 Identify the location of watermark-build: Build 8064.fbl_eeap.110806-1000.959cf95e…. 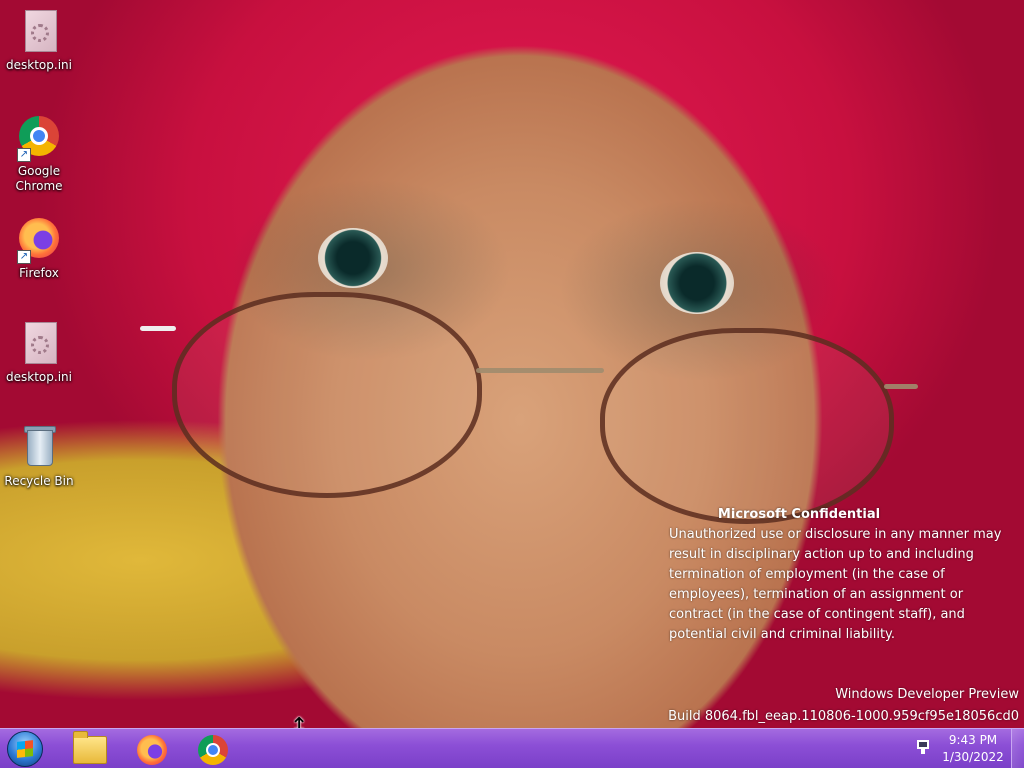
(843, 716).